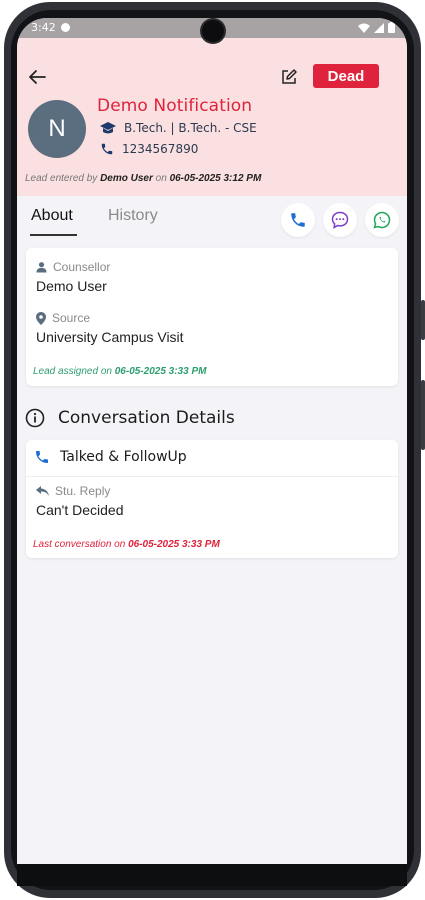 This screenshot has width=425, height=900. What do you see at coordinates (123, 457) in the screenshot?
I see `conversation-type: Talked & FollowUp` at bounding box center [123, 457].